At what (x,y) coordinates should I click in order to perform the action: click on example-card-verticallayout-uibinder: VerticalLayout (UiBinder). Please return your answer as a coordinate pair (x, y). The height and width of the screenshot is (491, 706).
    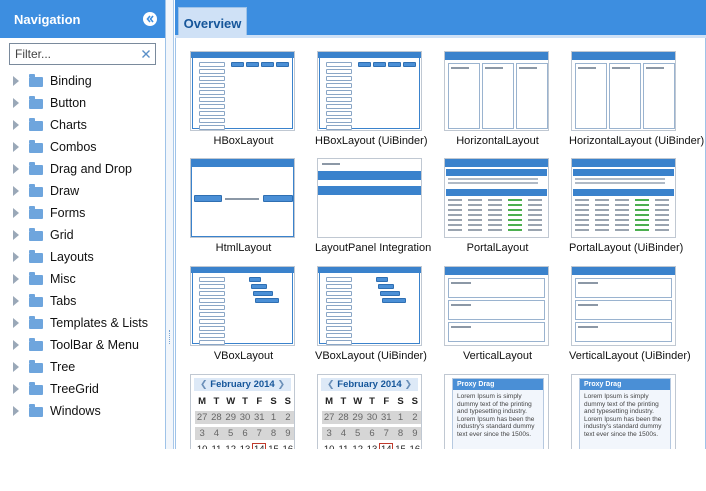
    Looking at the image, I should click on (632, 318).